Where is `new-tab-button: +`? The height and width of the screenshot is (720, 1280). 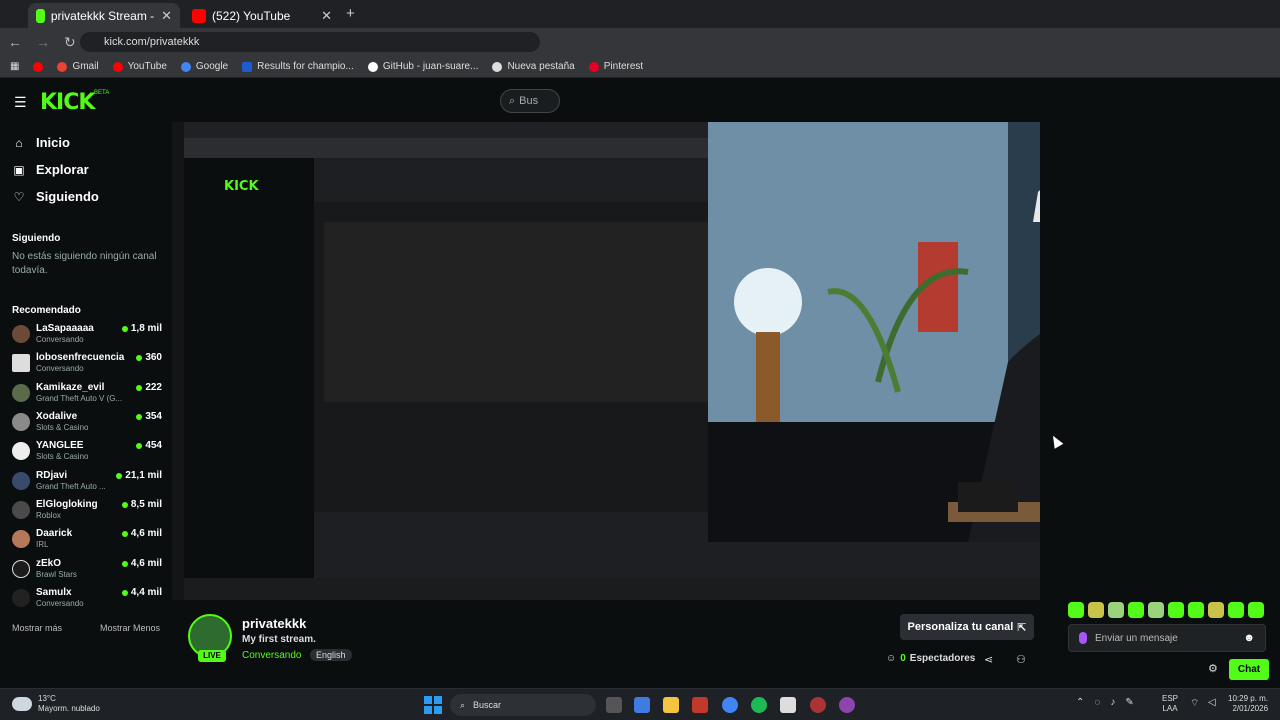
new-tab-button: + is located at coordinates (350, 13).